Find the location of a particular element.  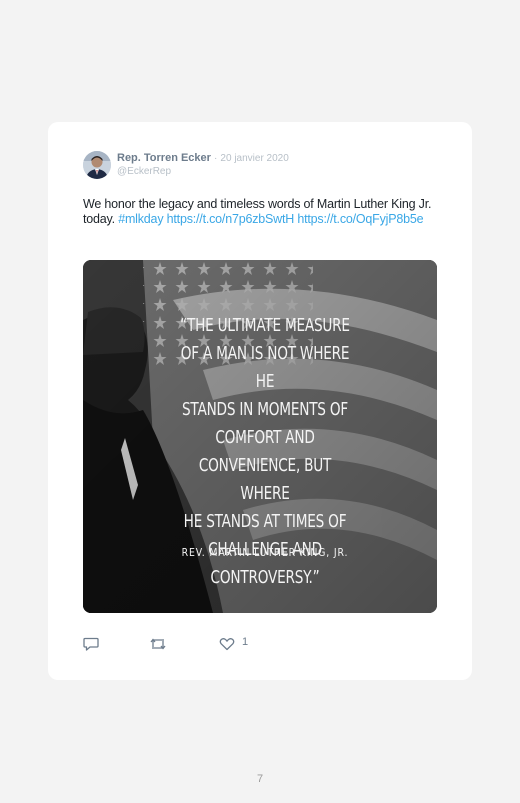

retweet-icon is located at coordinates (158, 644).